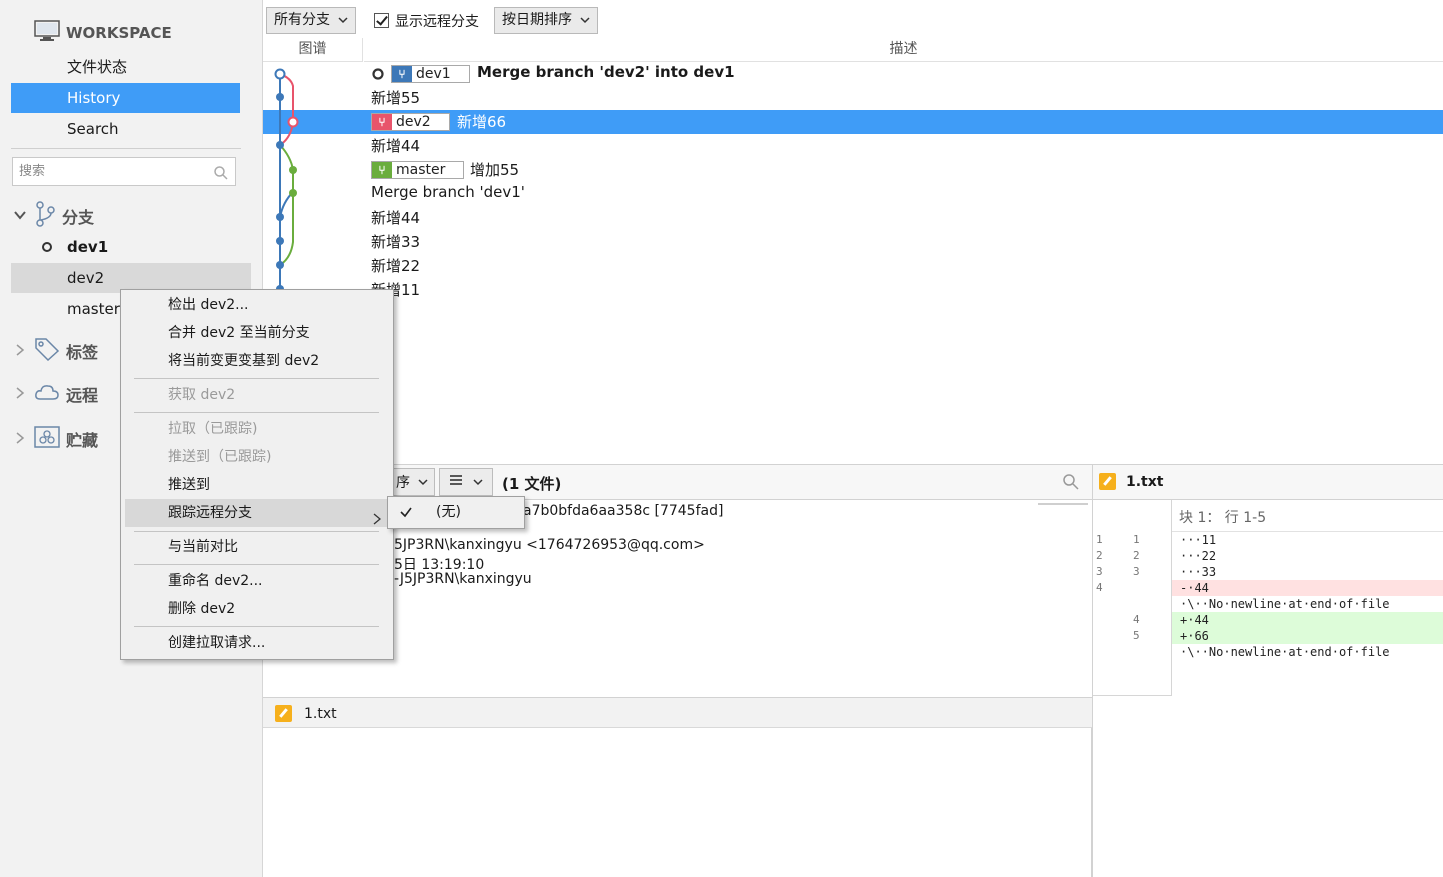  I want to click on menu-item-merge: 合并 dev2 至当前分支, so click(257, 333).